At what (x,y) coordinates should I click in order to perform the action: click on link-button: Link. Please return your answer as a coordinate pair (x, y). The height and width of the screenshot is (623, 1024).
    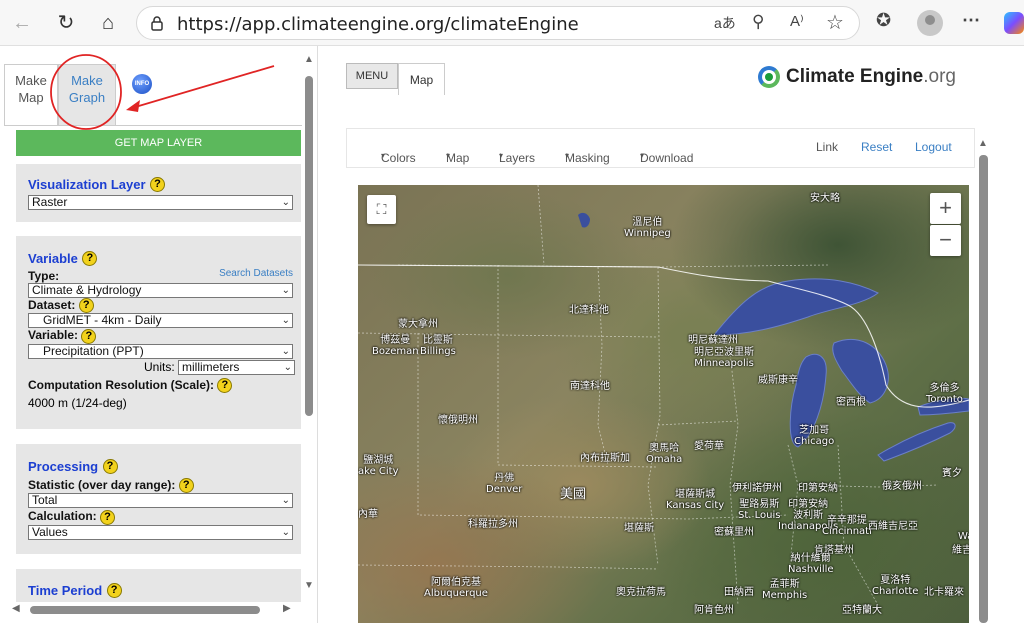
    Looking at the image, I should click on (827, 147).